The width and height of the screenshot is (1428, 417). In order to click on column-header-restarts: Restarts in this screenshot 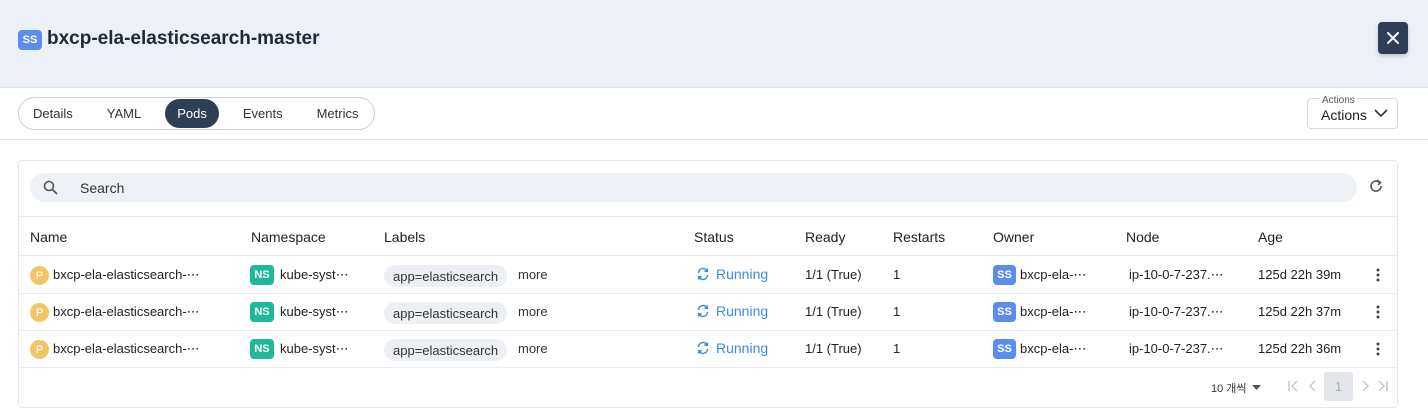, I will do `click(919, 237)`.